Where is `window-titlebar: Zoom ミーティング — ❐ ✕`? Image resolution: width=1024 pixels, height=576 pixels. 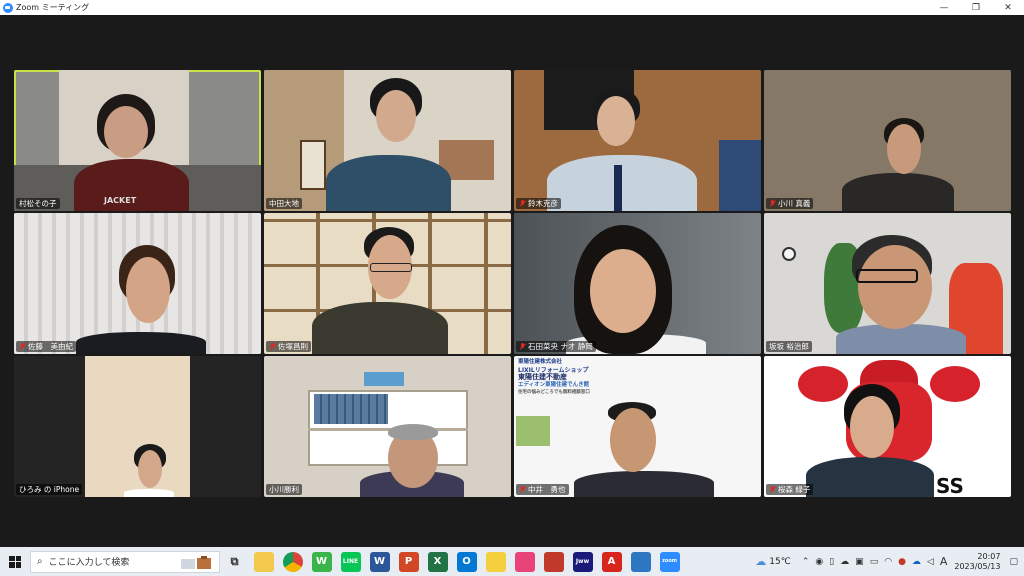 window-titlebar: Zoom ミーティング — ❐ ✕ is located at coordinates (512, 7).